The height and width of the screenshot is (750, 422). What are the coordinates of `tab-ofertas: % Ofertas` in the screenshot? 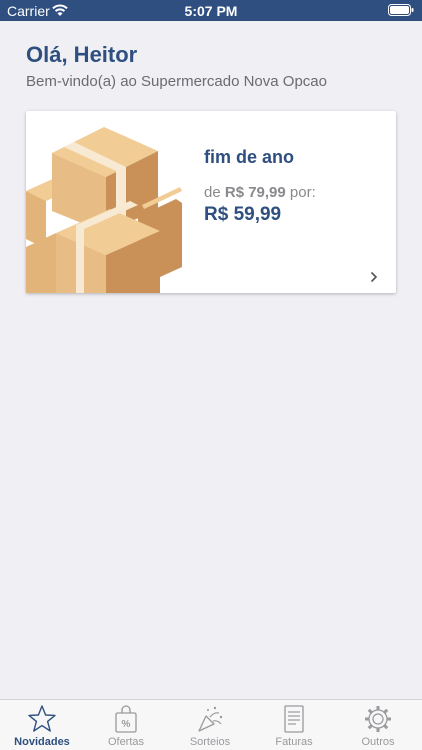 It's located at (126, 725).